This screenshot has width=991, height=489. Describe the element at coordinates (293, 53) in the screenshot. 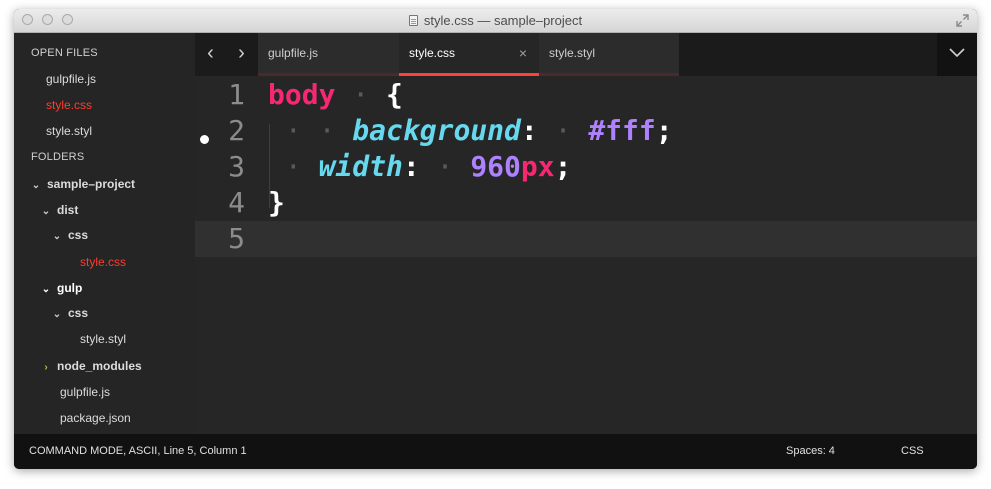

I see `tab-label: gulpfile.js` at that location.